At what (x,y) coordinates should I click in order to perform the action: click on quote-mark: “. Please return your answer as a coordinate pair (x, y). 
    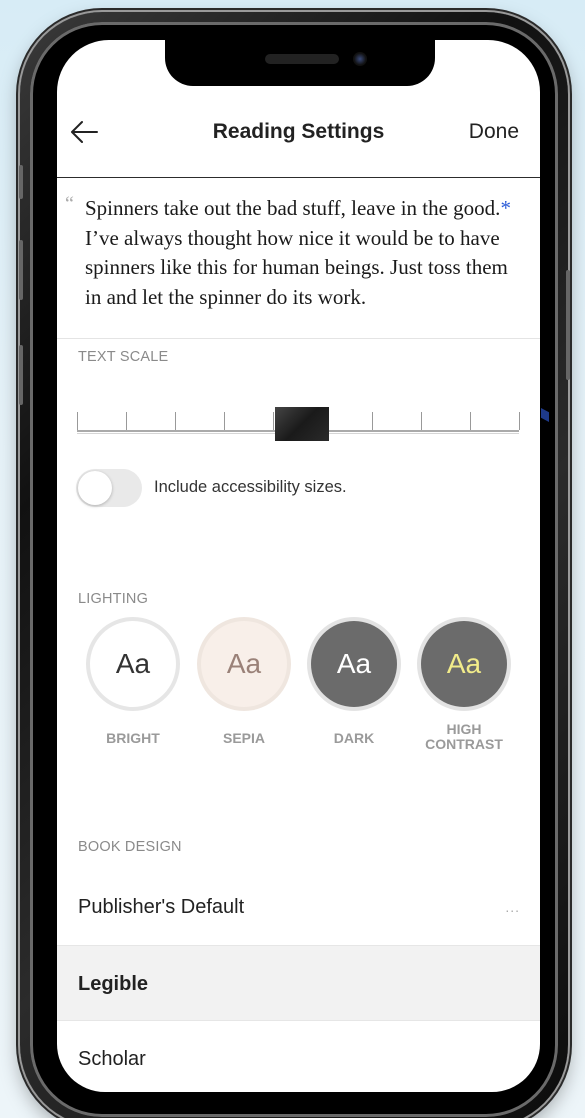
    Looking at the image, I should click on (69, 204).